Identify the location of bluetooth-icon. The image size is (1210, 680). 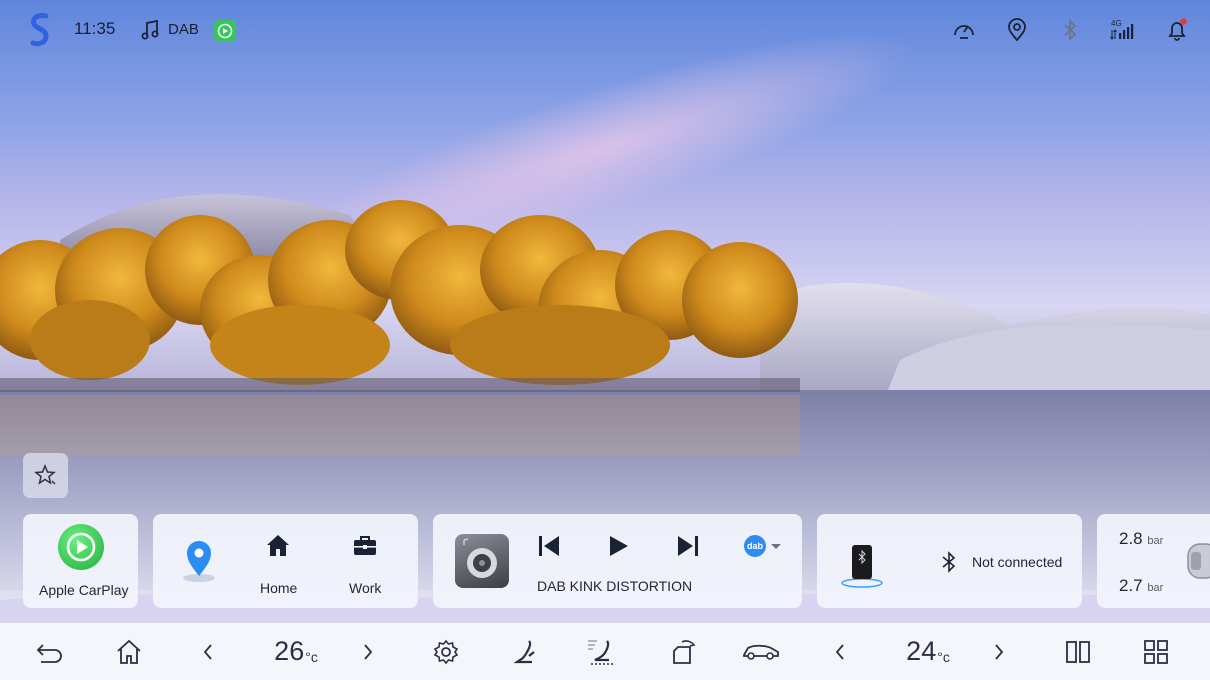
(1070, 30).